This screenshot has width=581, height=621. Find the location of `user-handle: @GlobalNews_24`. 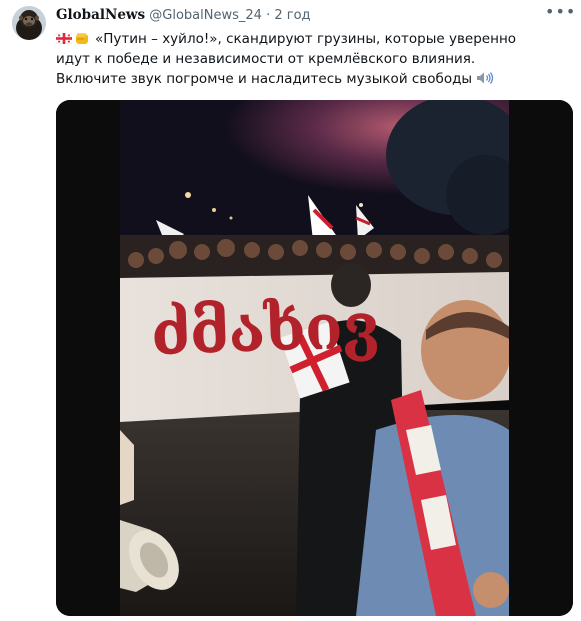

user-handle: @GlobalNews_24 is located at coordinates (205, 15).